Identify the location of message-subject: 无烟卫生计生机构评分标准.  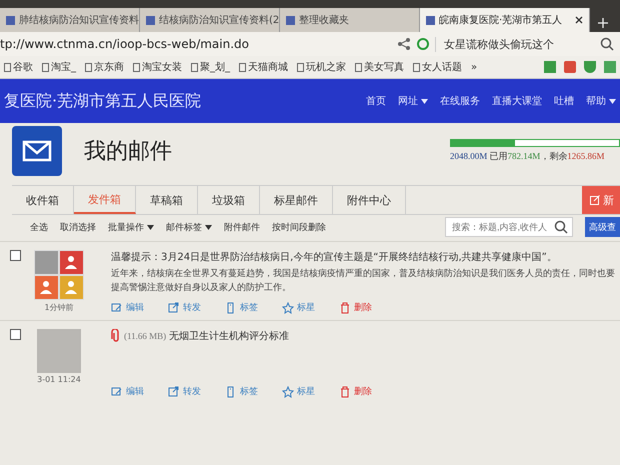
(229, 336).